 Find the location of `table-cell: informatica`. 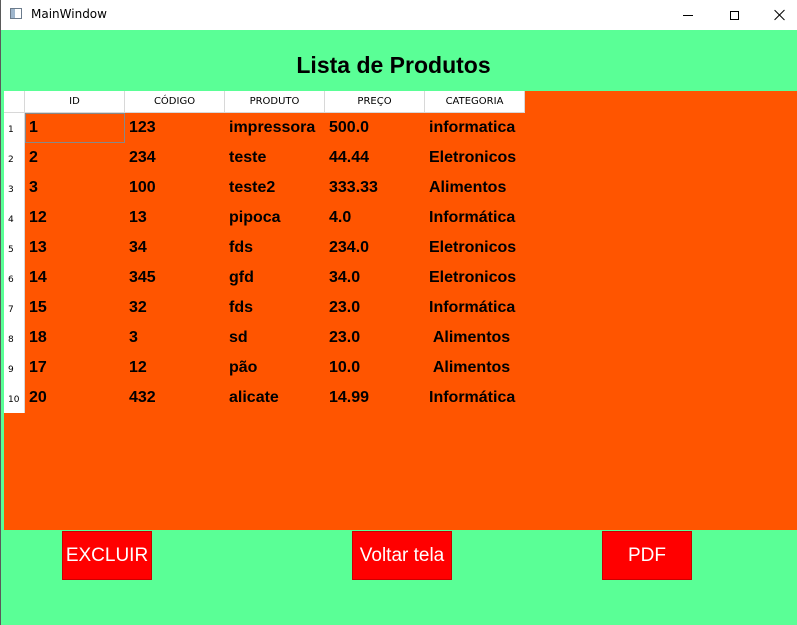

table-cell: informatica is located at coordinates (475, 128).